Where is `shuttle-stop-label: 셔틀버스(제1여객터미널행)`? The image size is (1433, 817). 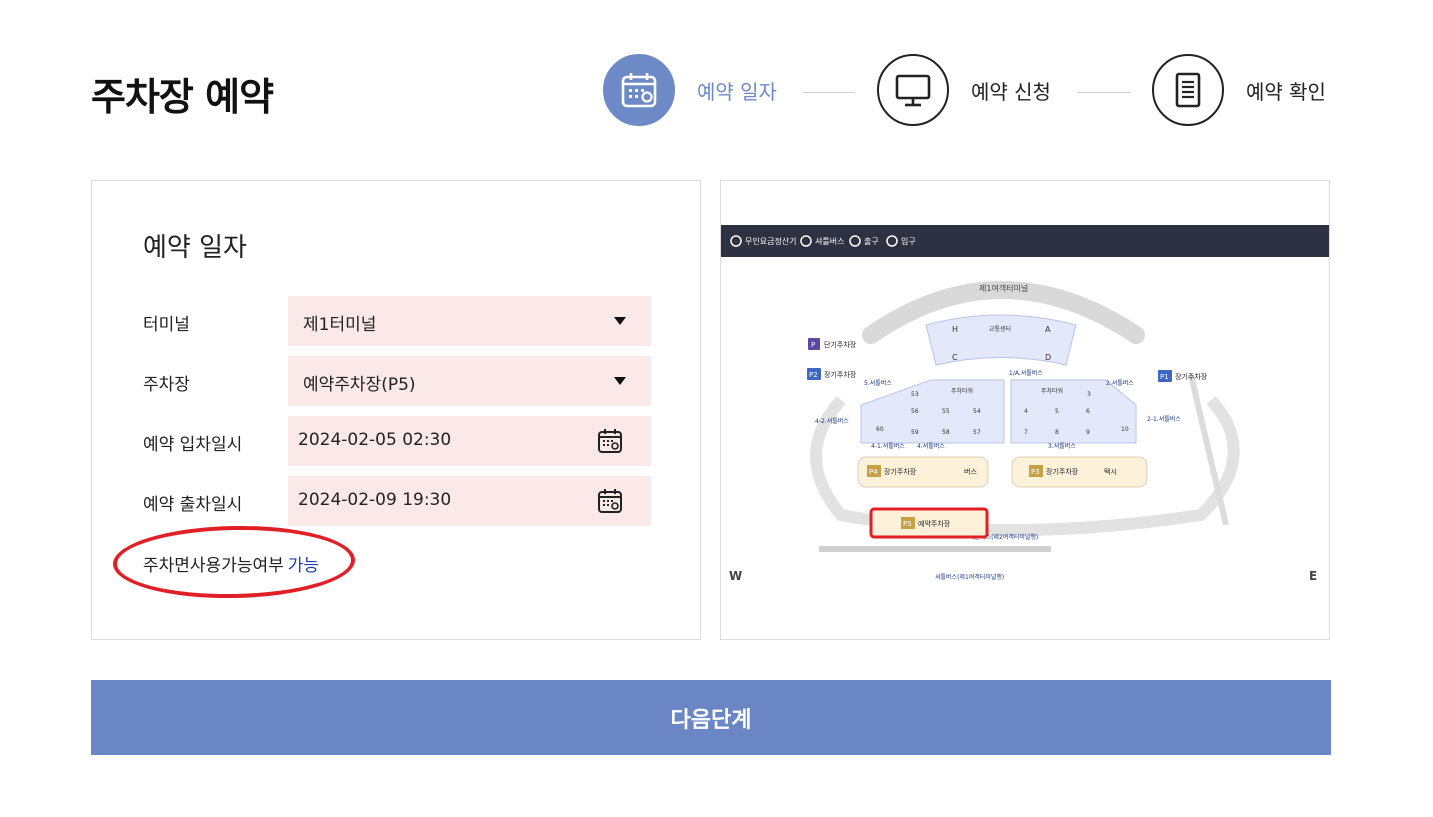 shuttle-stop-label: 셔틀버스(제1여객터미널행) is located at coordinates (969, 577).